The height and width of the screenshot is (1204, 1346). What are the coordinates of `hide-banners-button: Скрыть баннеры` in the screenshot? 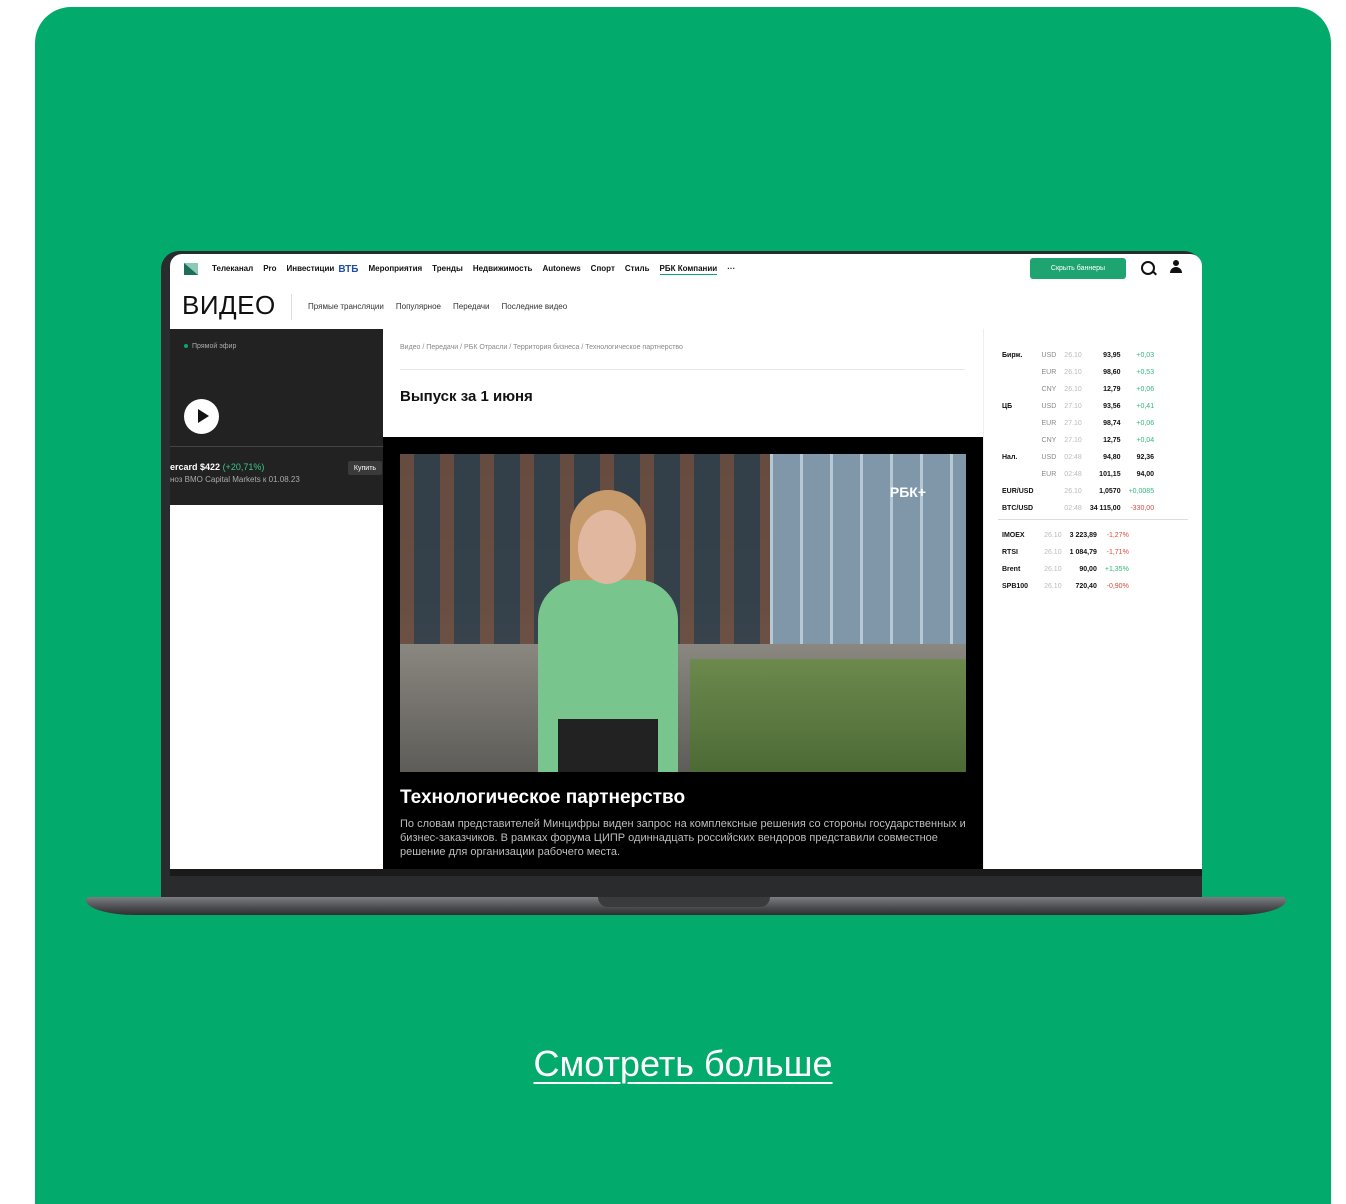 It's located at (1078, 268).